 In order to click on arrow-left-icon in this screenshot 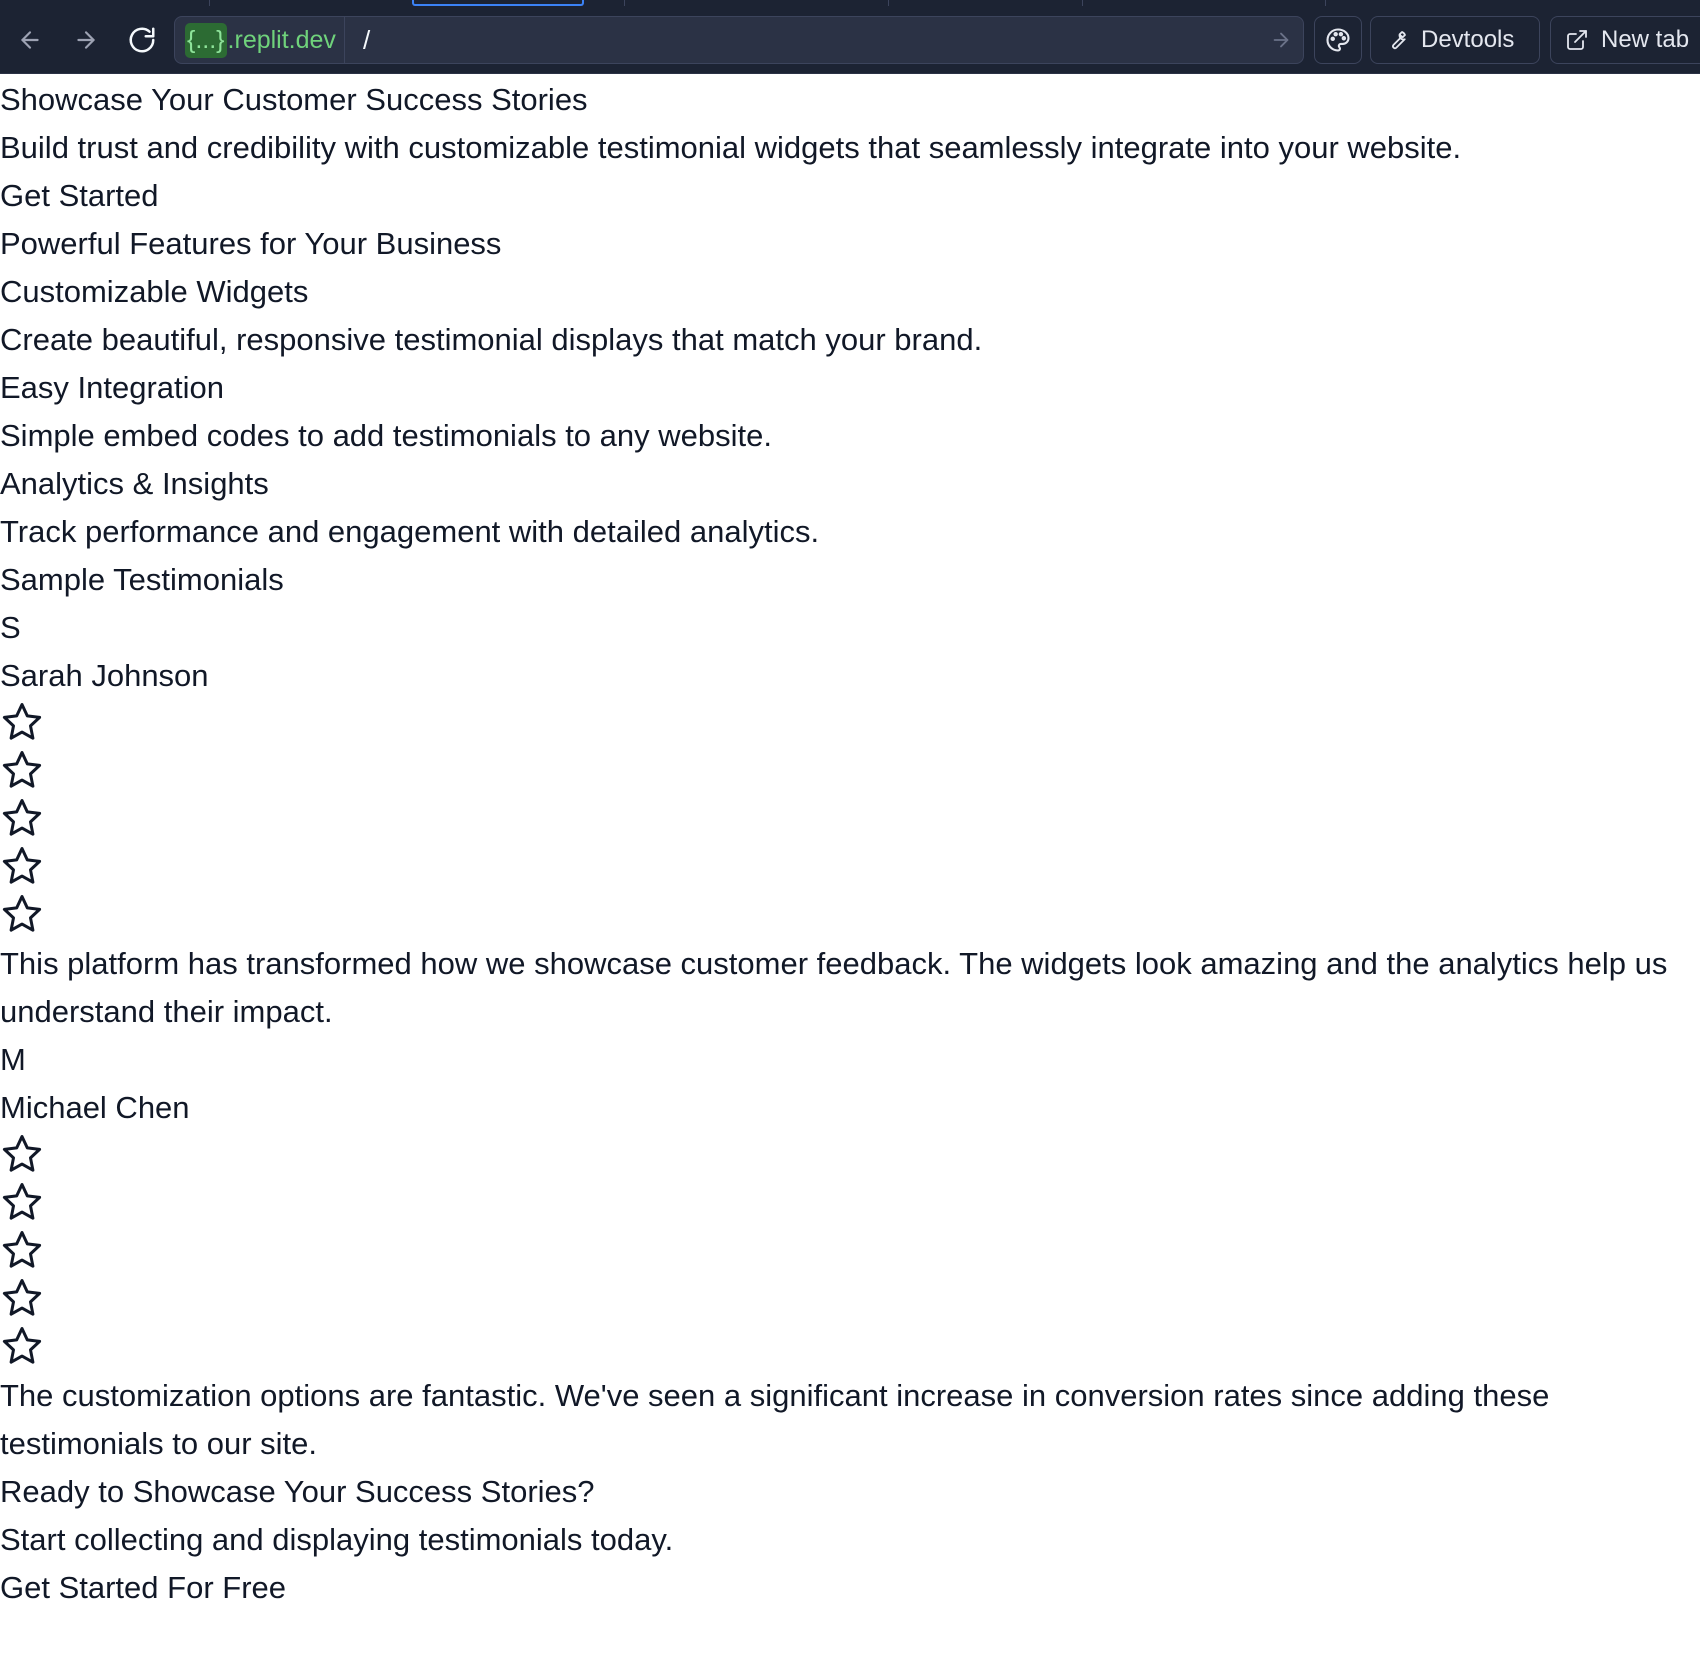, I will do `click(30, 40)`.